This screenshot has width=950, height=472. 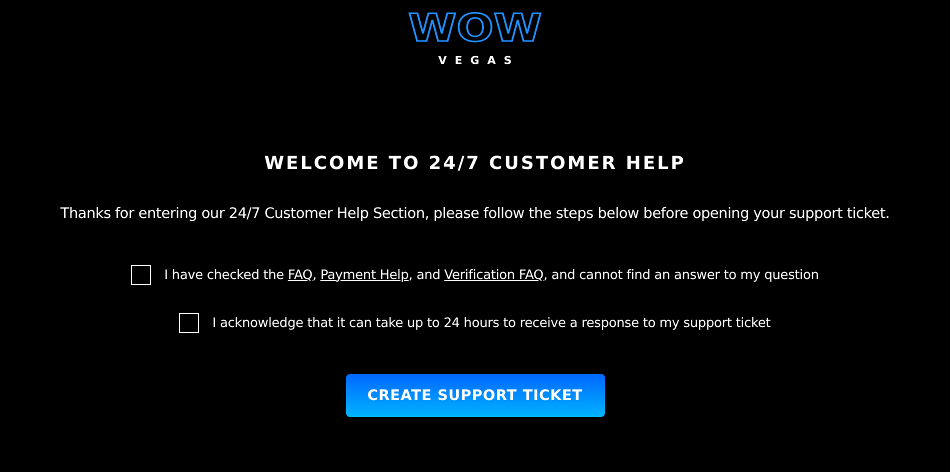 I want to click on page-heading: WELCOME TO 24/7 CUSTOMER HELP, so click(x=475, y=163).